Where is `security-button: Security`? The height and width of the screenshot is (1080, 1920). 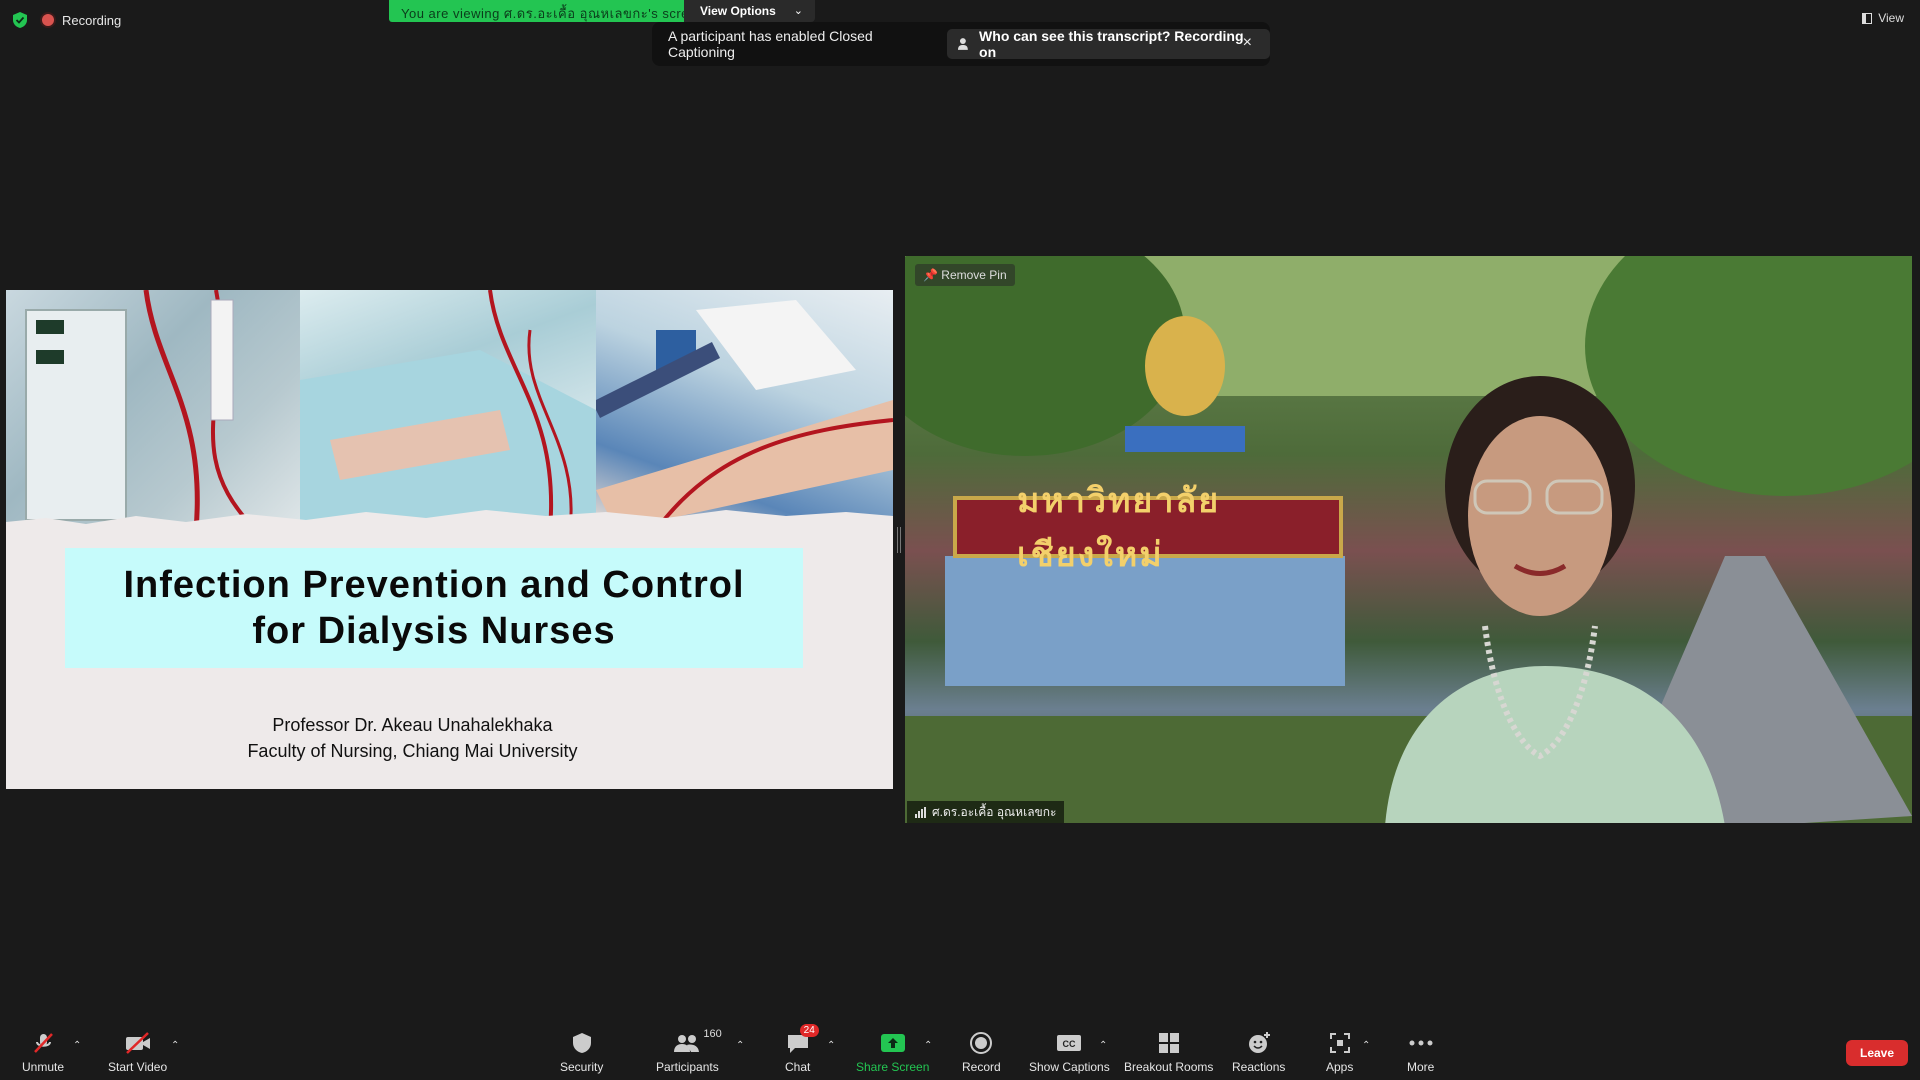
security-button: Security is located at coordinates (581, 1052).